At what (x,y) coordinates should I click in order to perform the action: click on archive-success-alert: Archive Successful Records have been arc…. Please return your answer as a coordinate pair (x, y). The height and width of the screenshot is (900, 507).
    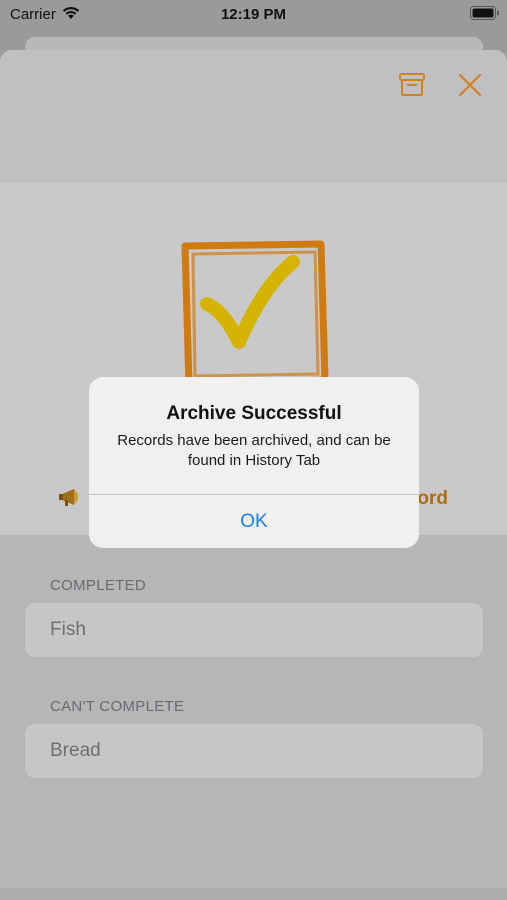
    Looking at the image, I should click on (254, 462).